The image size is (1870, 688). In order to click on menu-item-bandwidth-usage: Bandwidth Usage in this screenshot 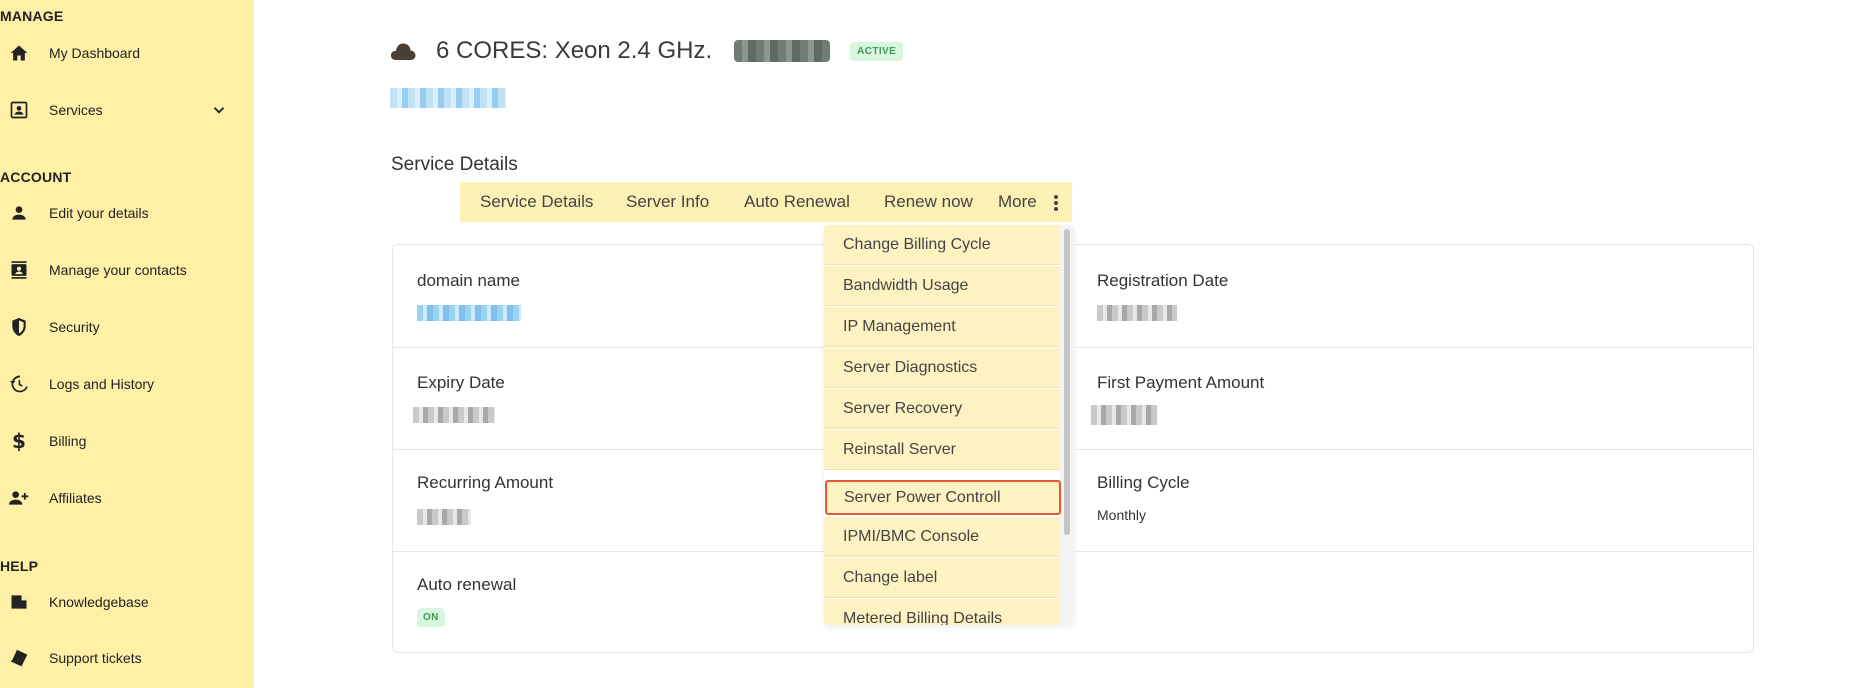, I will do `click(942, 286)`.